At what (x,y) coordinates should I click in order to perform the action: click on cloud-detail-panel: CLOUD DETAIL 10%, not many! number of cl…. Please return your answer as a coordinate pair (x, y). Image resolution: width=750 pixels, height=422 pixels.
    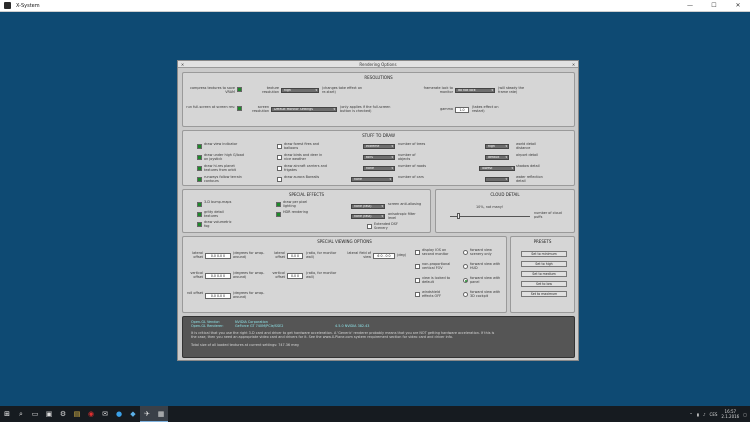
    Looking at the image, I should click on (505, 211).